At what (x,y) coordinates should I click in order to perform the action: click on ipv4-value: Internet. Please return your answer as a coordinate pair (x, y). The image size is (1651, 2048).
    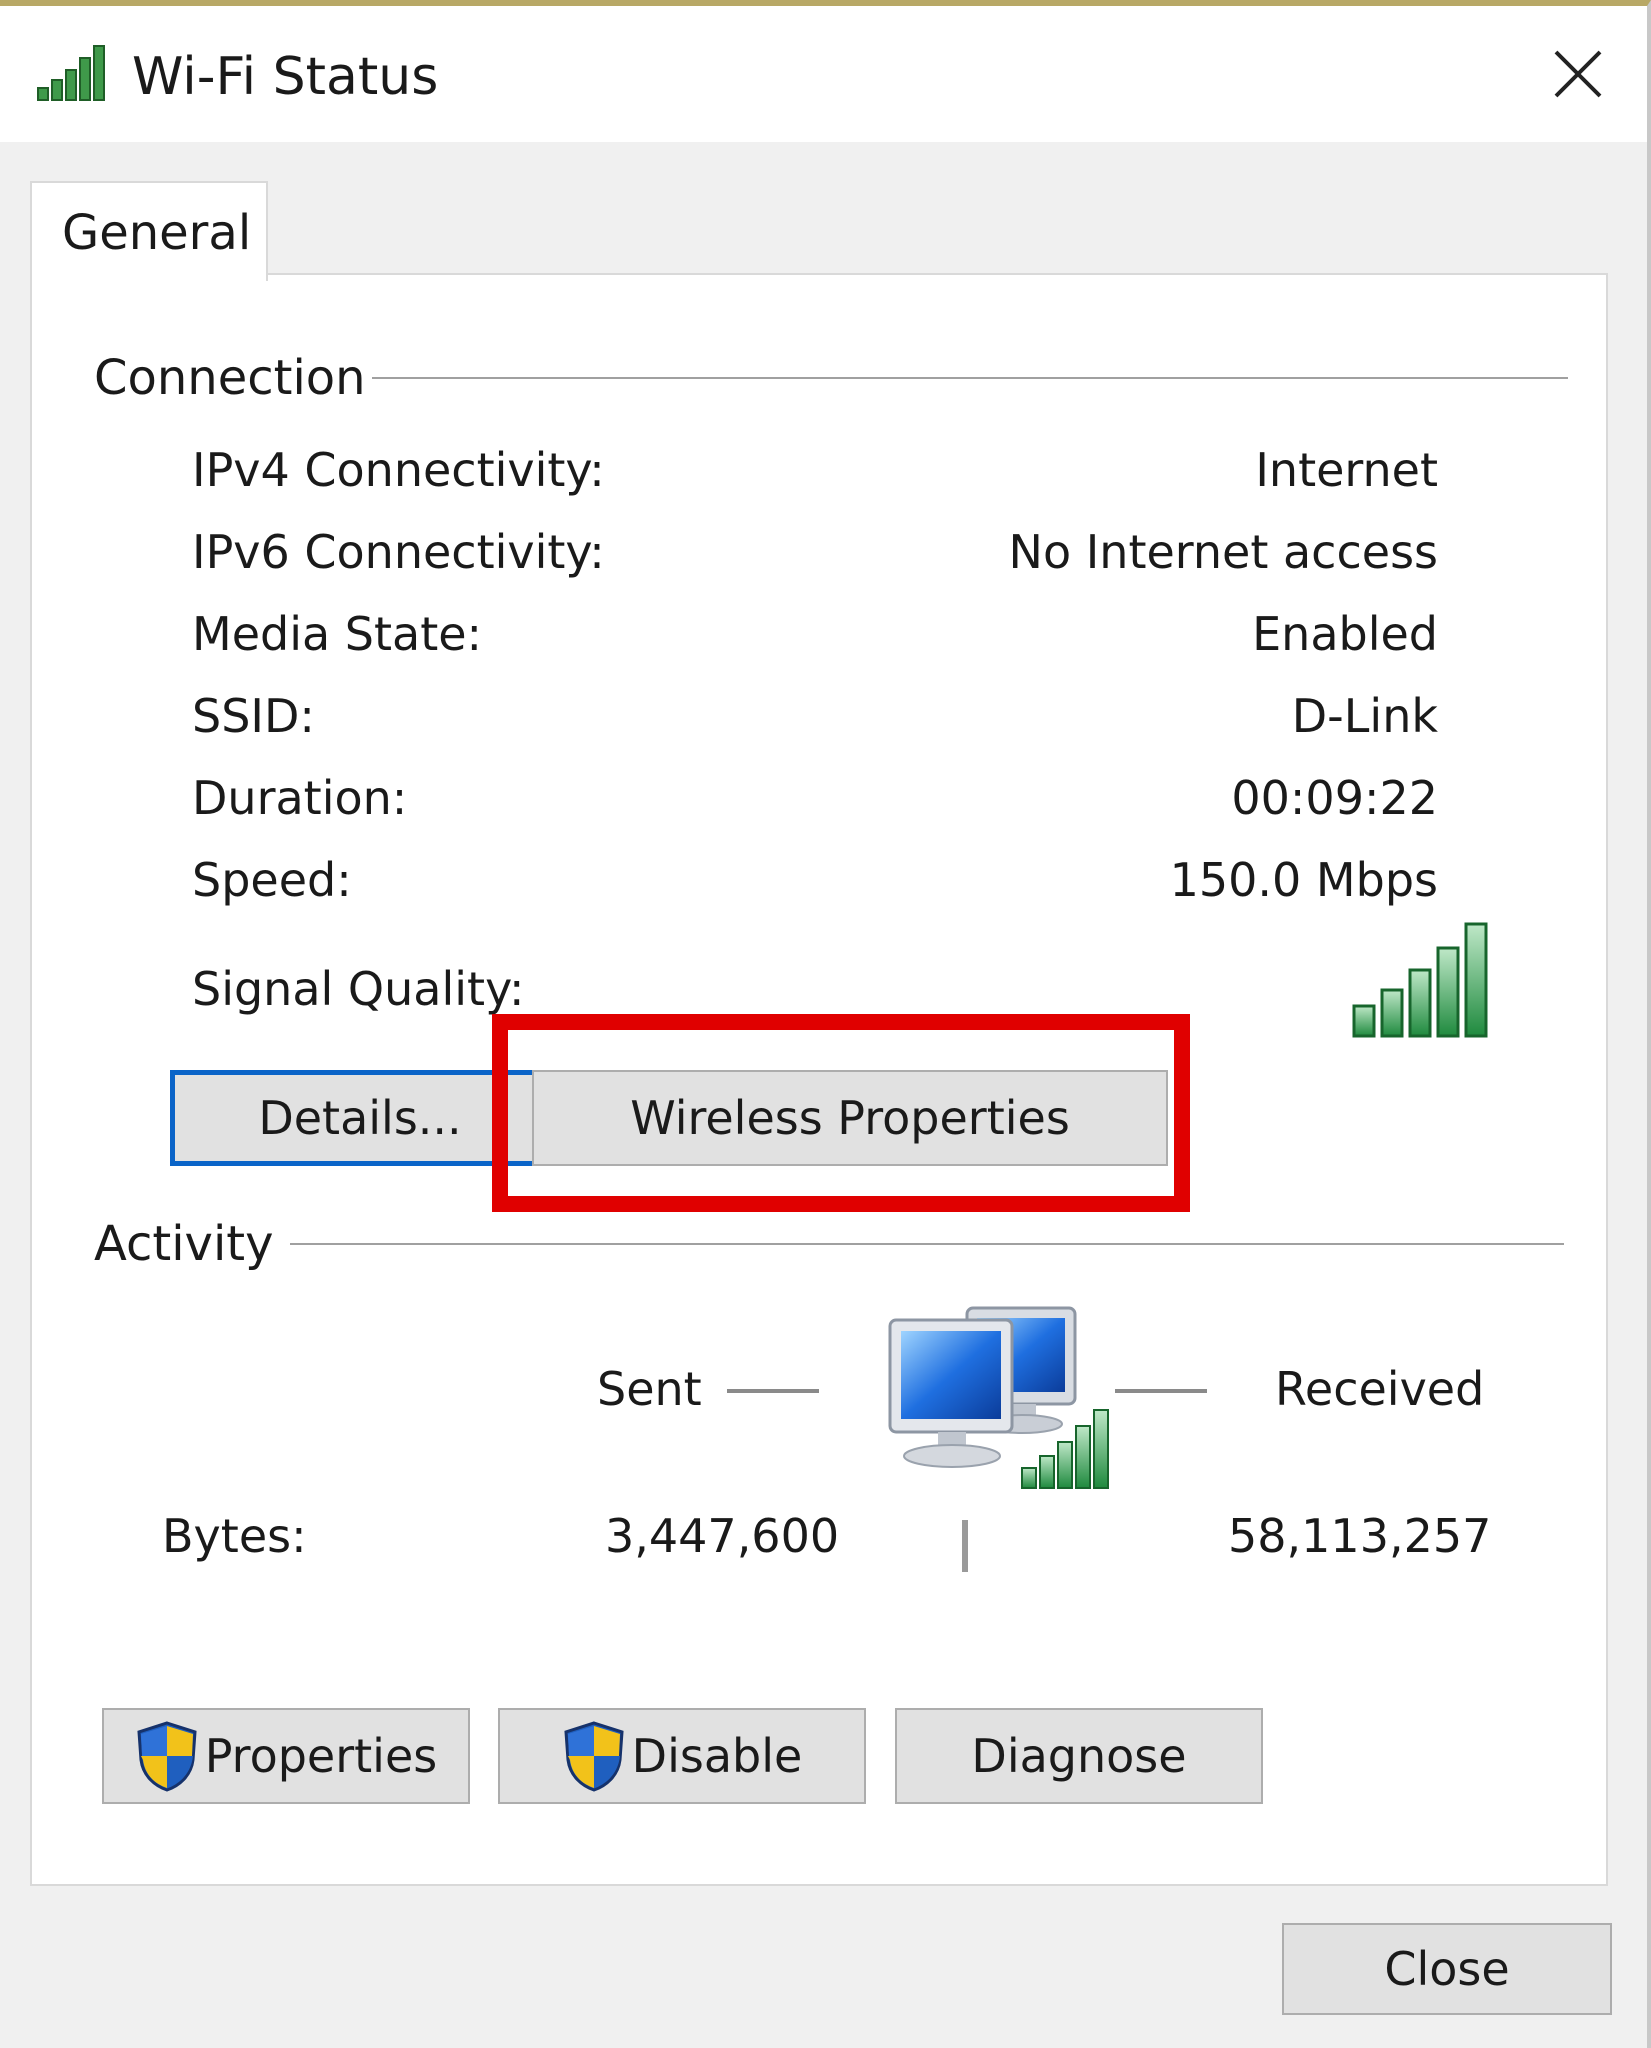
    Looking at the image, I should click on (1346, 470).